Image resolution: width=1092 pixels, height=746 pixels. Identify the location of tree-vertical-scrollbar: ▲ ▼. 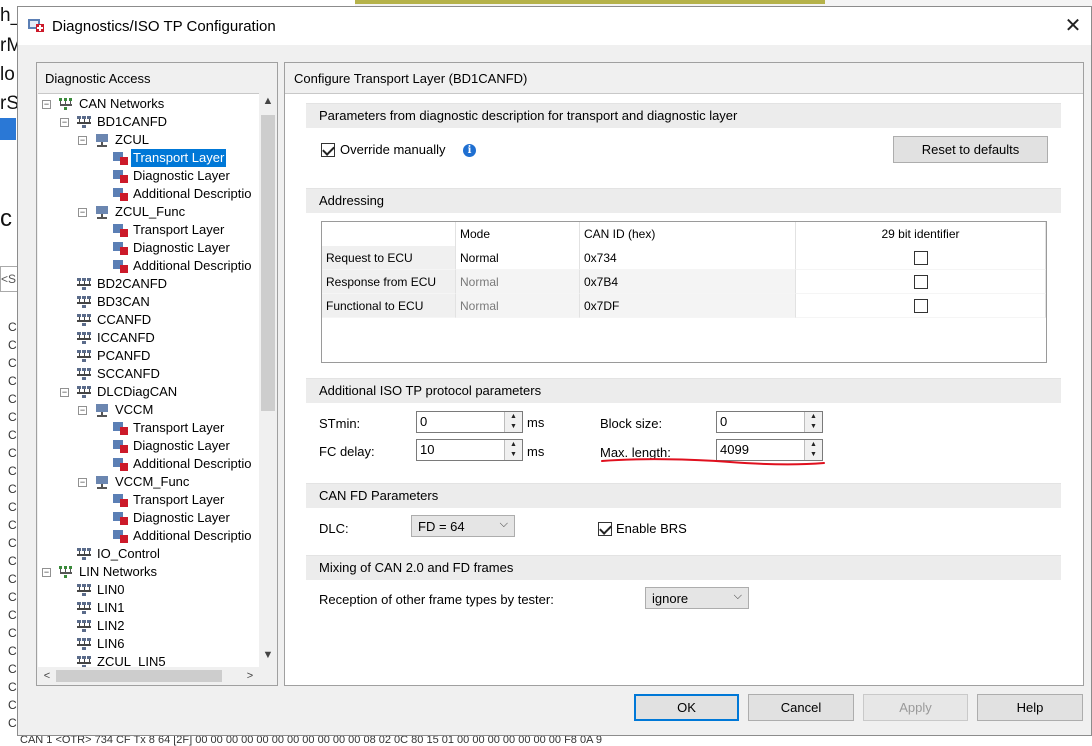
(268, 380).